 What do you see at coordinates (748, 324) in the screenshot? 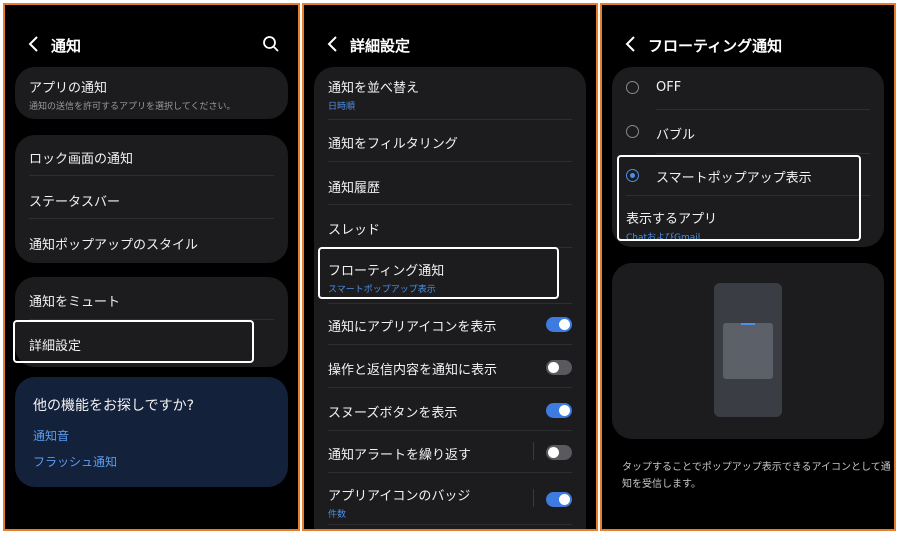
I see `popup-handle` at bounding box center [748, 324].